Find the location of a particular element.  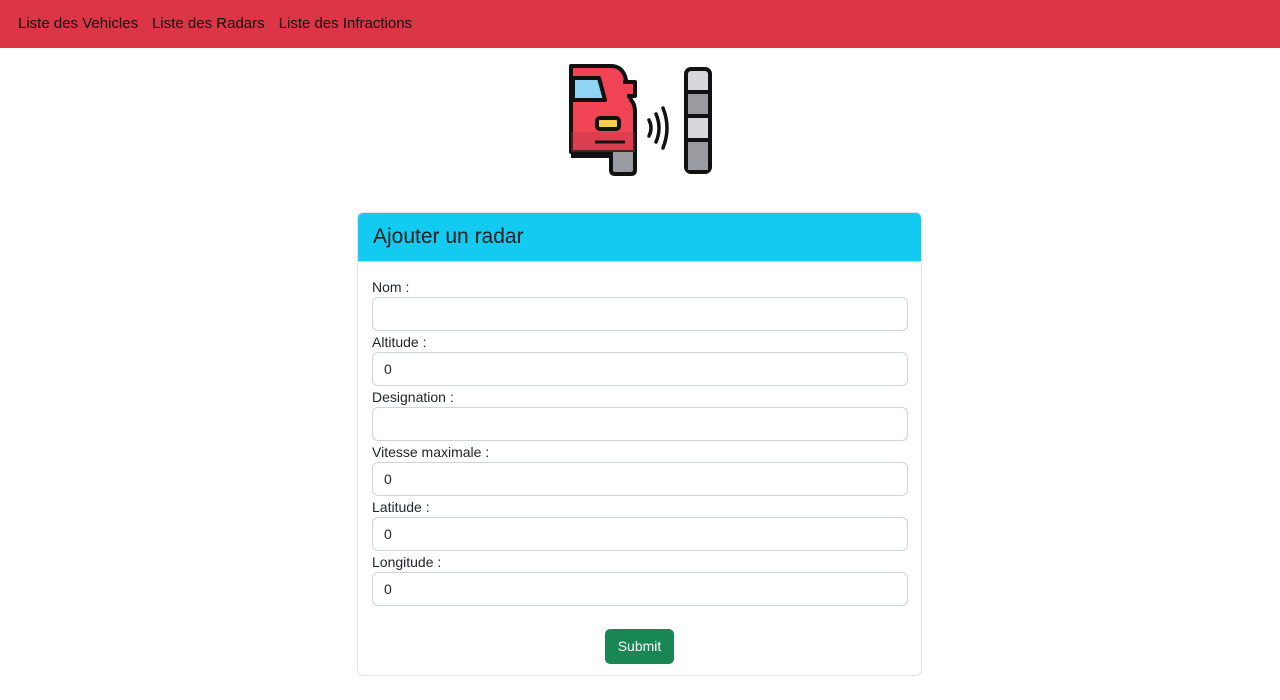

nom-input is located at coordinates (640, 314).